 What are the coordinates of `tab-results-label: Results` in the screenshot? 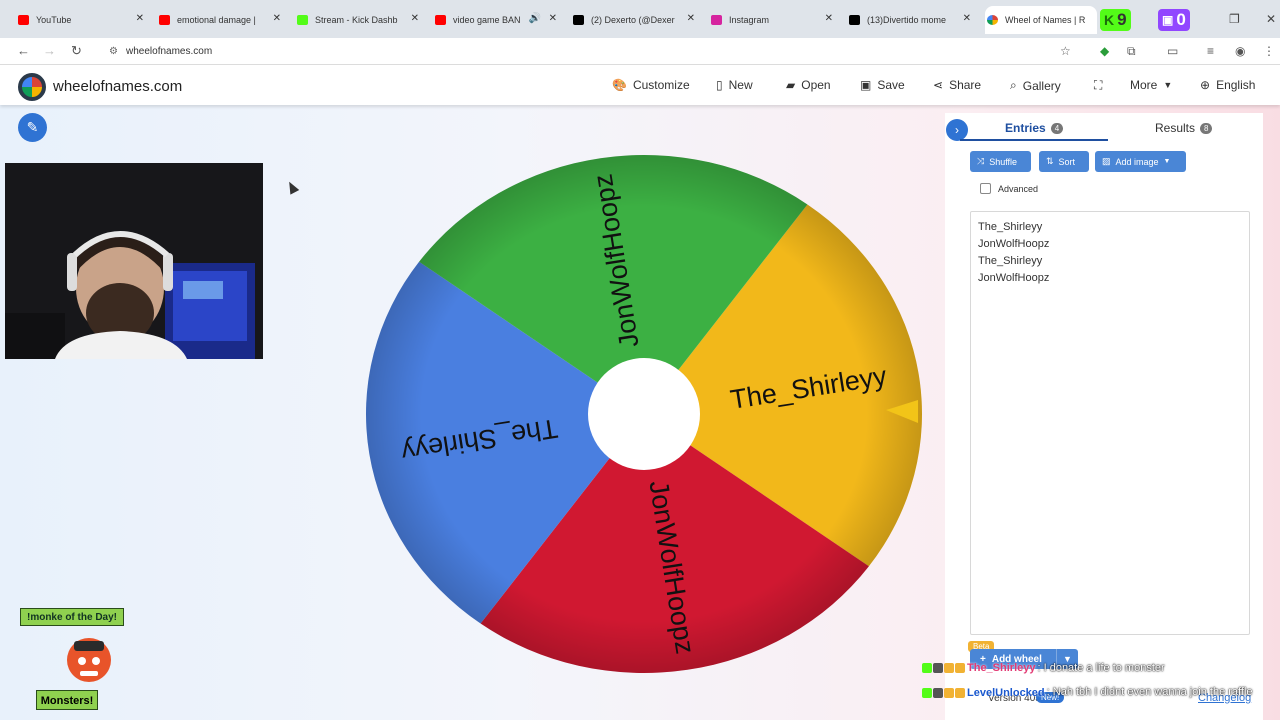 It's located at (1175, 128).